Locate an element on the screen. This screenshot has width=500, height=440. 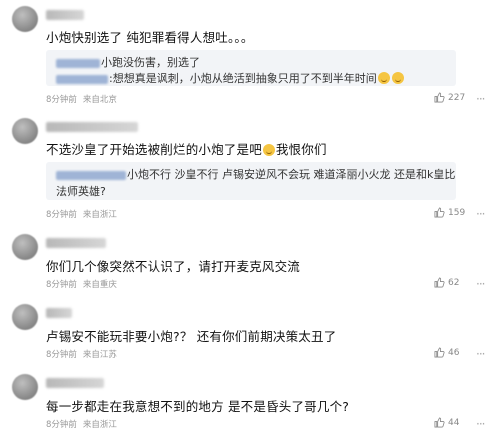
reply-line: 法师英雄? is located at coordinates (81, 191).